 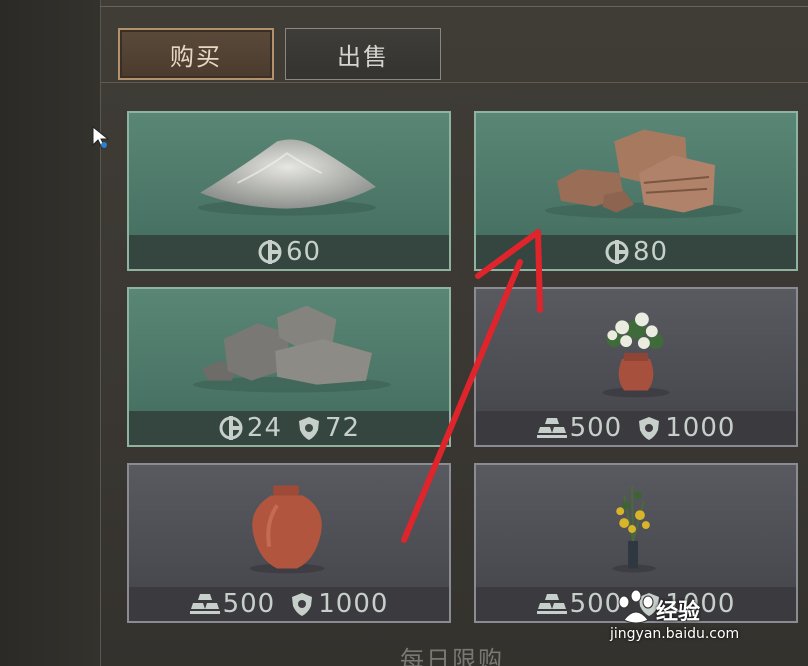 I want to click on daily-limit-label: 每日限购, so click(x=452, y=656).